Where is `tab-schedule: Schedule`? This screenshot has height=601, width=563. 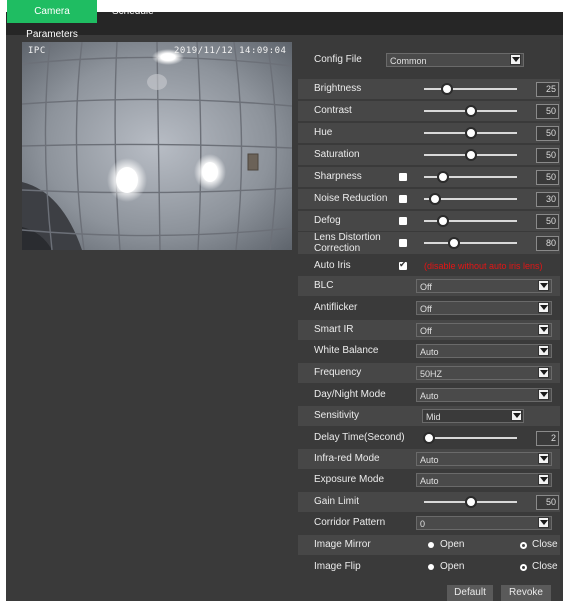 tab-schedule: Schedule is located at coordinates (133, 11).